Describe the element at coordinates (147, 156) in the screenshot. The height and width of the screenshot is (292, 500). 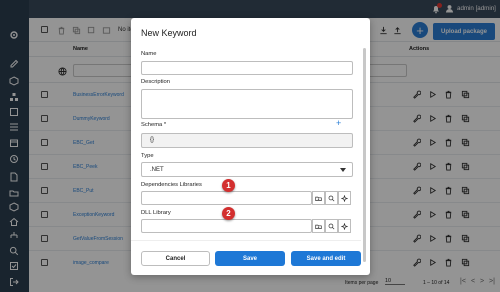
I see `type-label: Type` at that location.